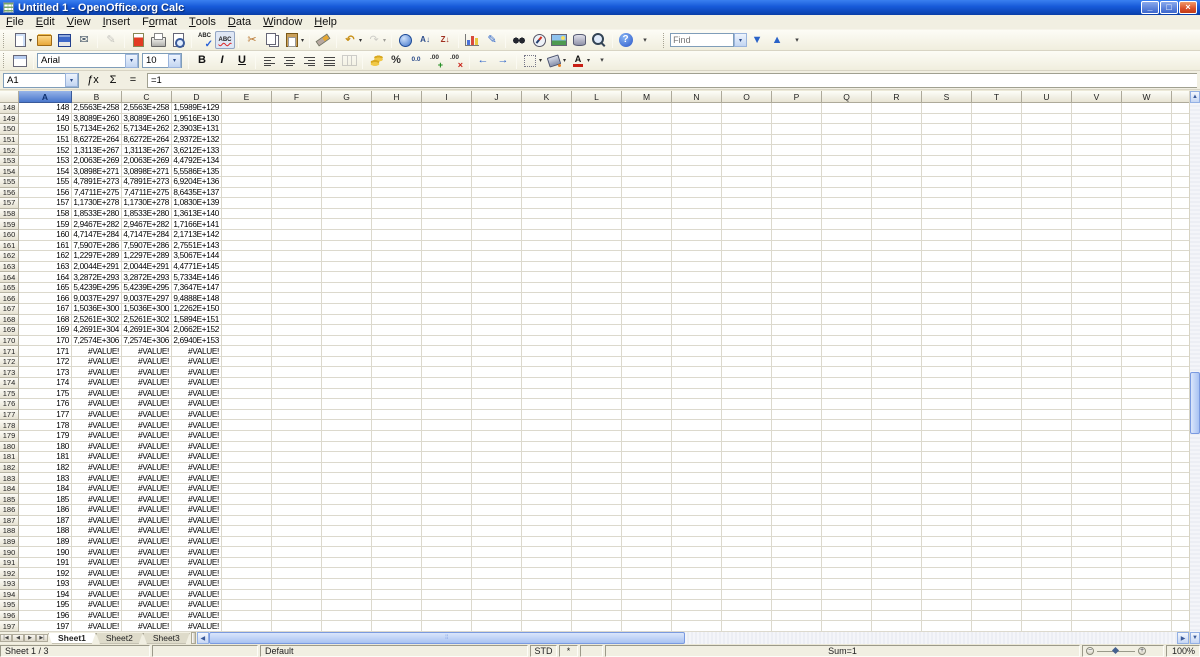  I want to click on cell-G175, so click(347, 394).